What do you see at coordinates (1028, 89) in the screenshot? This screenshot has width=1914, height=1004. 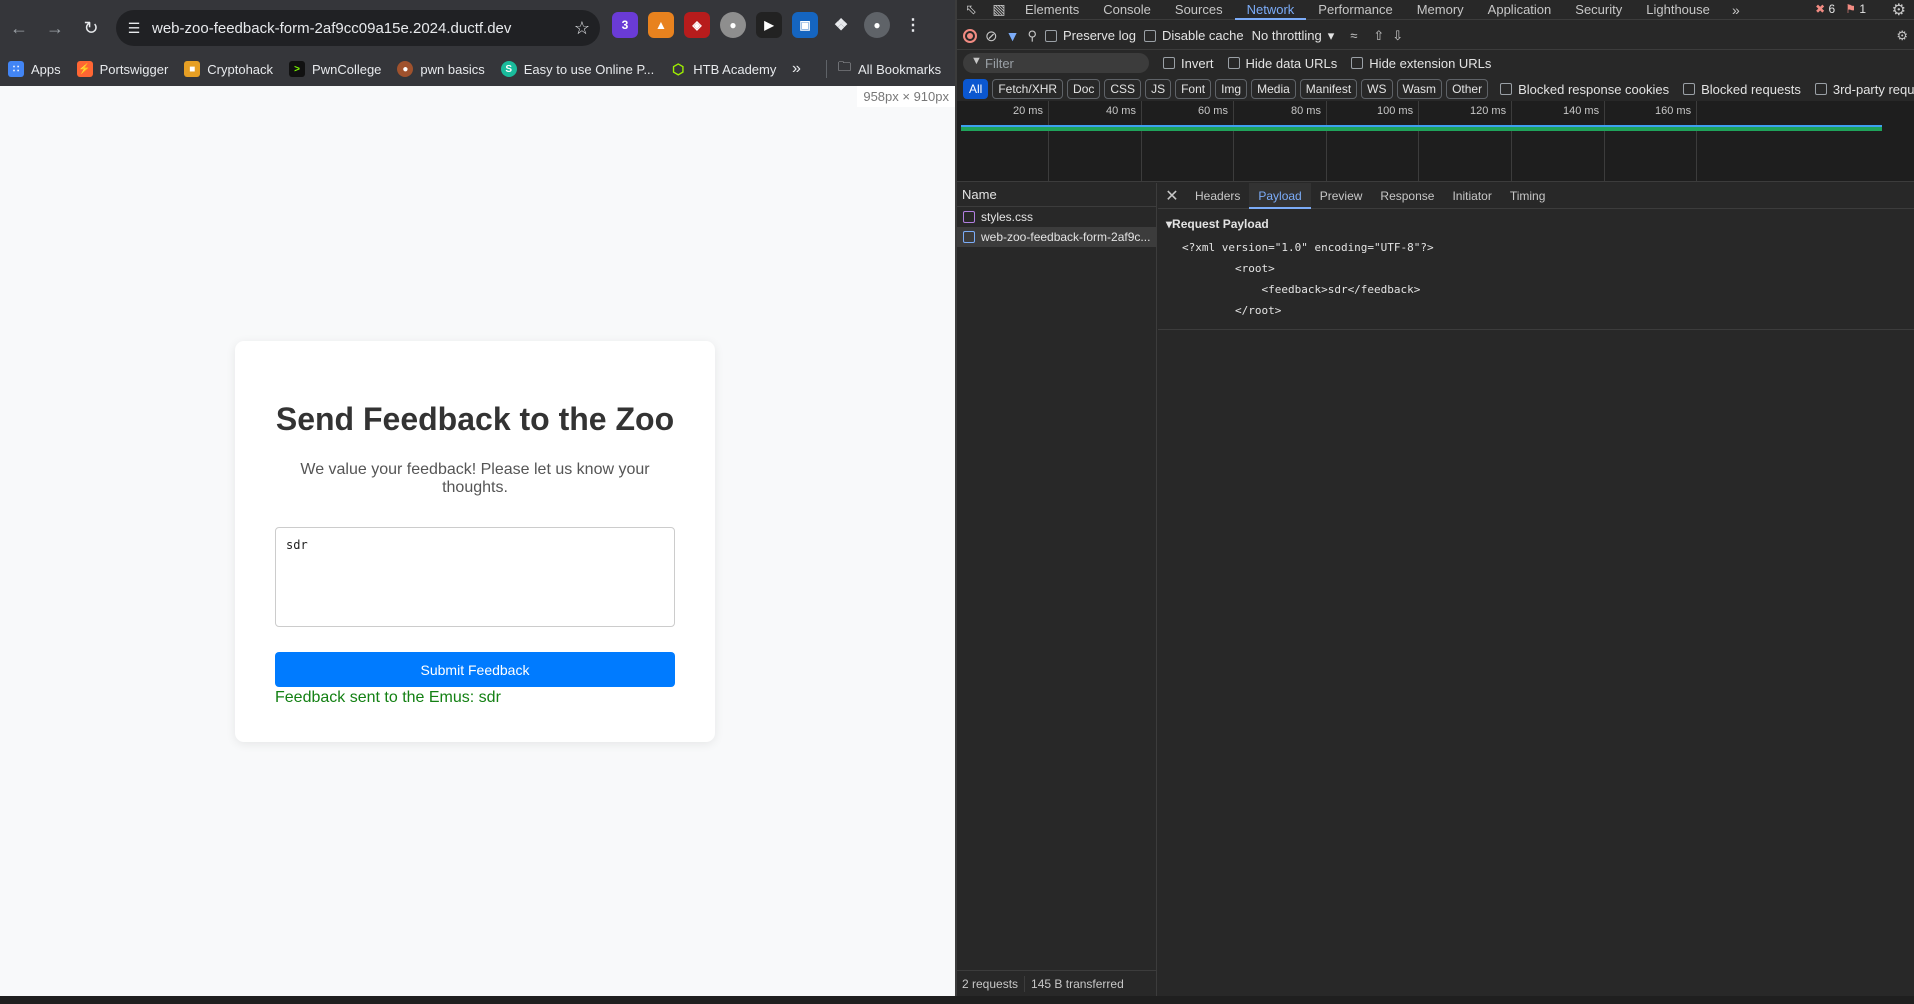 I see `type-filter-fetch-xhr: Fetch/XHR` at bounding box center [1028, 89].